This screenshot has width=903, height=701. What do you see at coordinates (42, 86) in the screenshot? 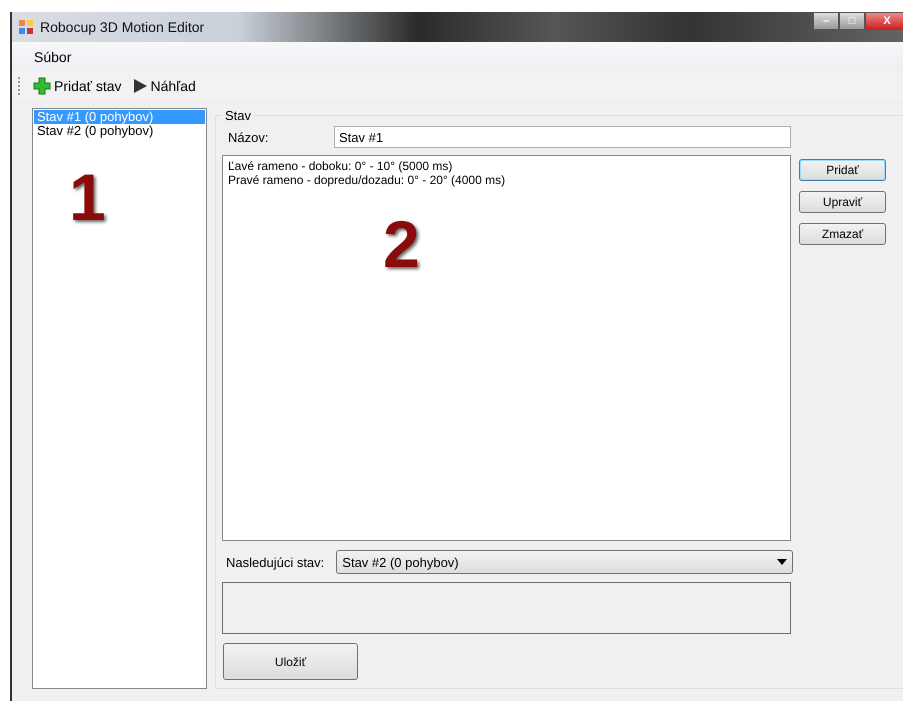
I see `plus-icon` at bounding box center [42, 86].